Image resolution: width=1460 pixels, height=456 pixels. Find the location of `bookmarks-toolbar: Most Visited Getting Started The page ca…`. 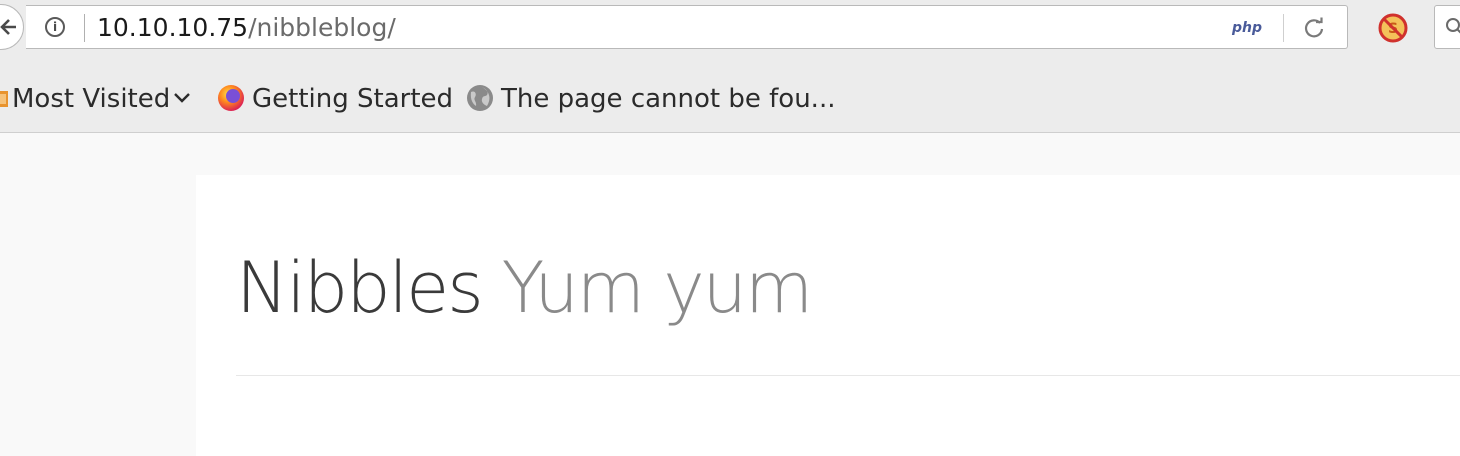

bookmarks-toolbar: Most Visited Getting Started The page ca… is located at coordinates (730, 99).